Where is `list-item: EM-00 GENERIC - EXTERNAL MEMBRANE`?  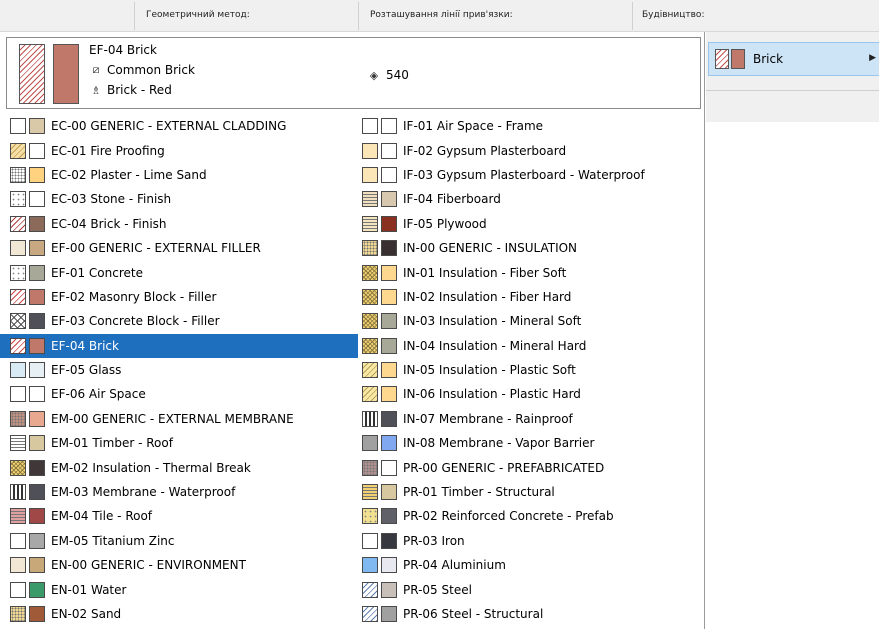 list-item: EM-00 GENERIC - EXTERNAL MEMBRANE is located at coordinates (179, 419).